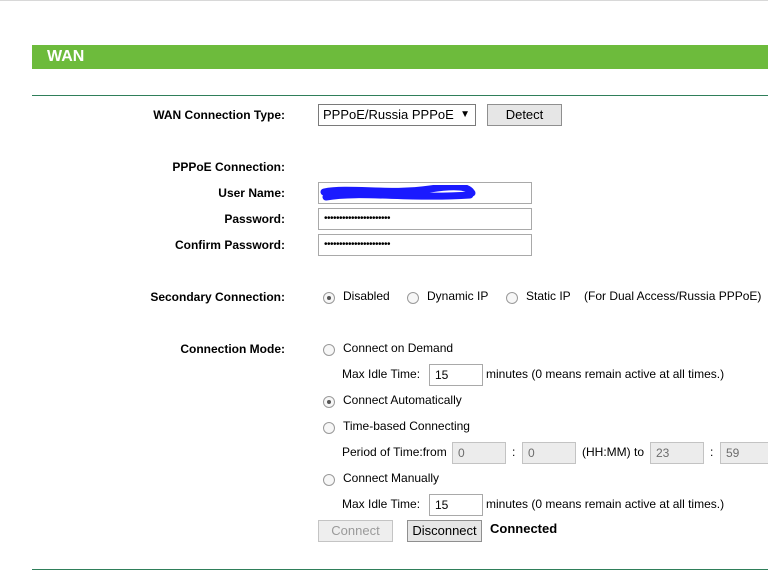 The image size is (768, 571). What do you see at coordinates (456, 375) in the screenshot?
I see `max-idle-time-input-1: 15` at bounding box center [456, 375].